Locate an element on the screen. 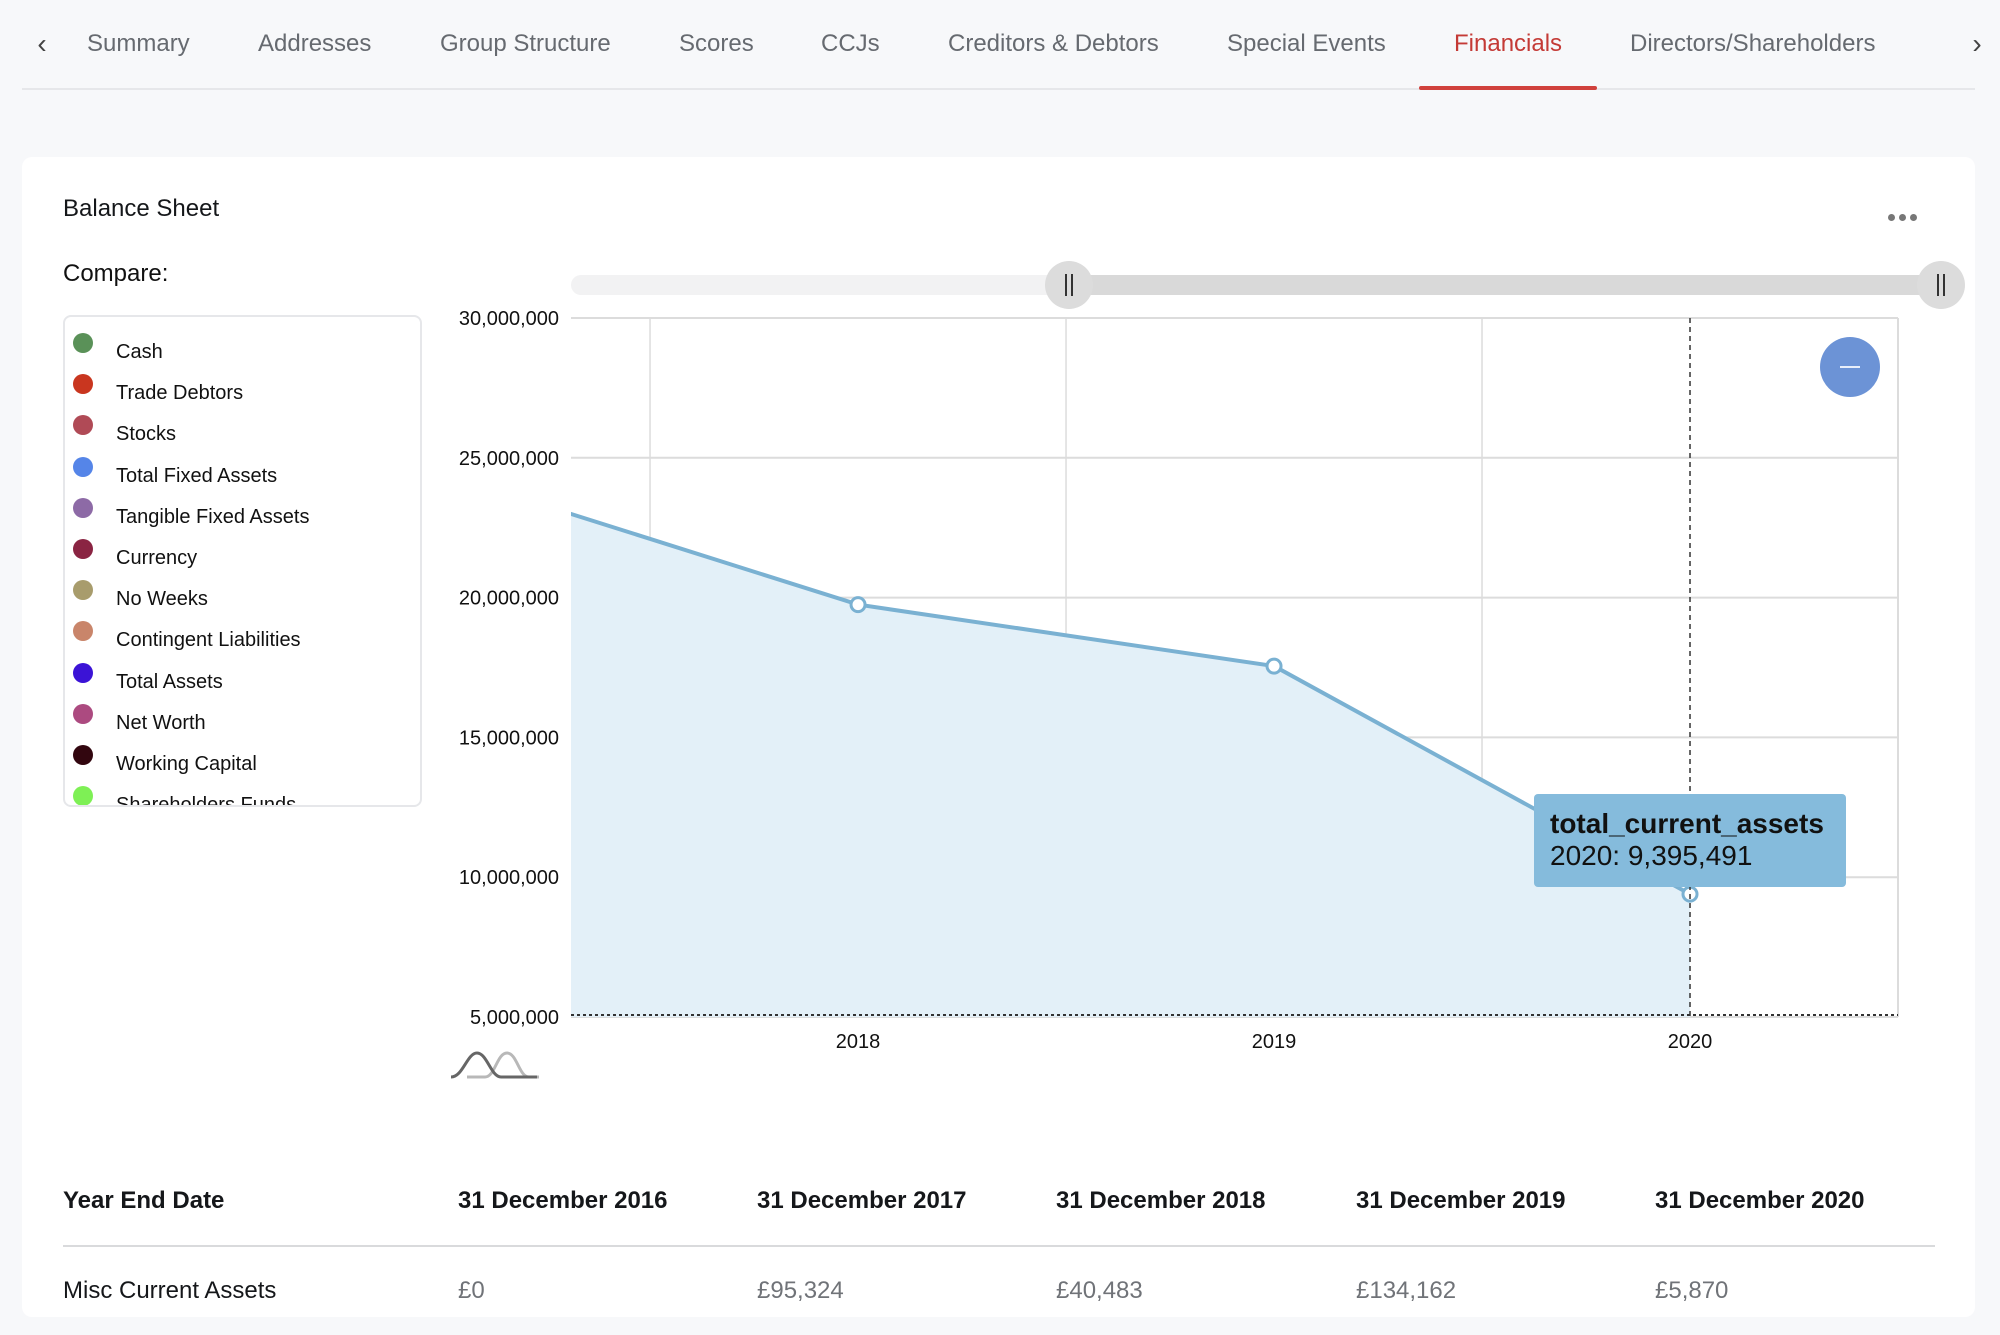  row-value: £95,324 is located at coordinates (800, 1290).